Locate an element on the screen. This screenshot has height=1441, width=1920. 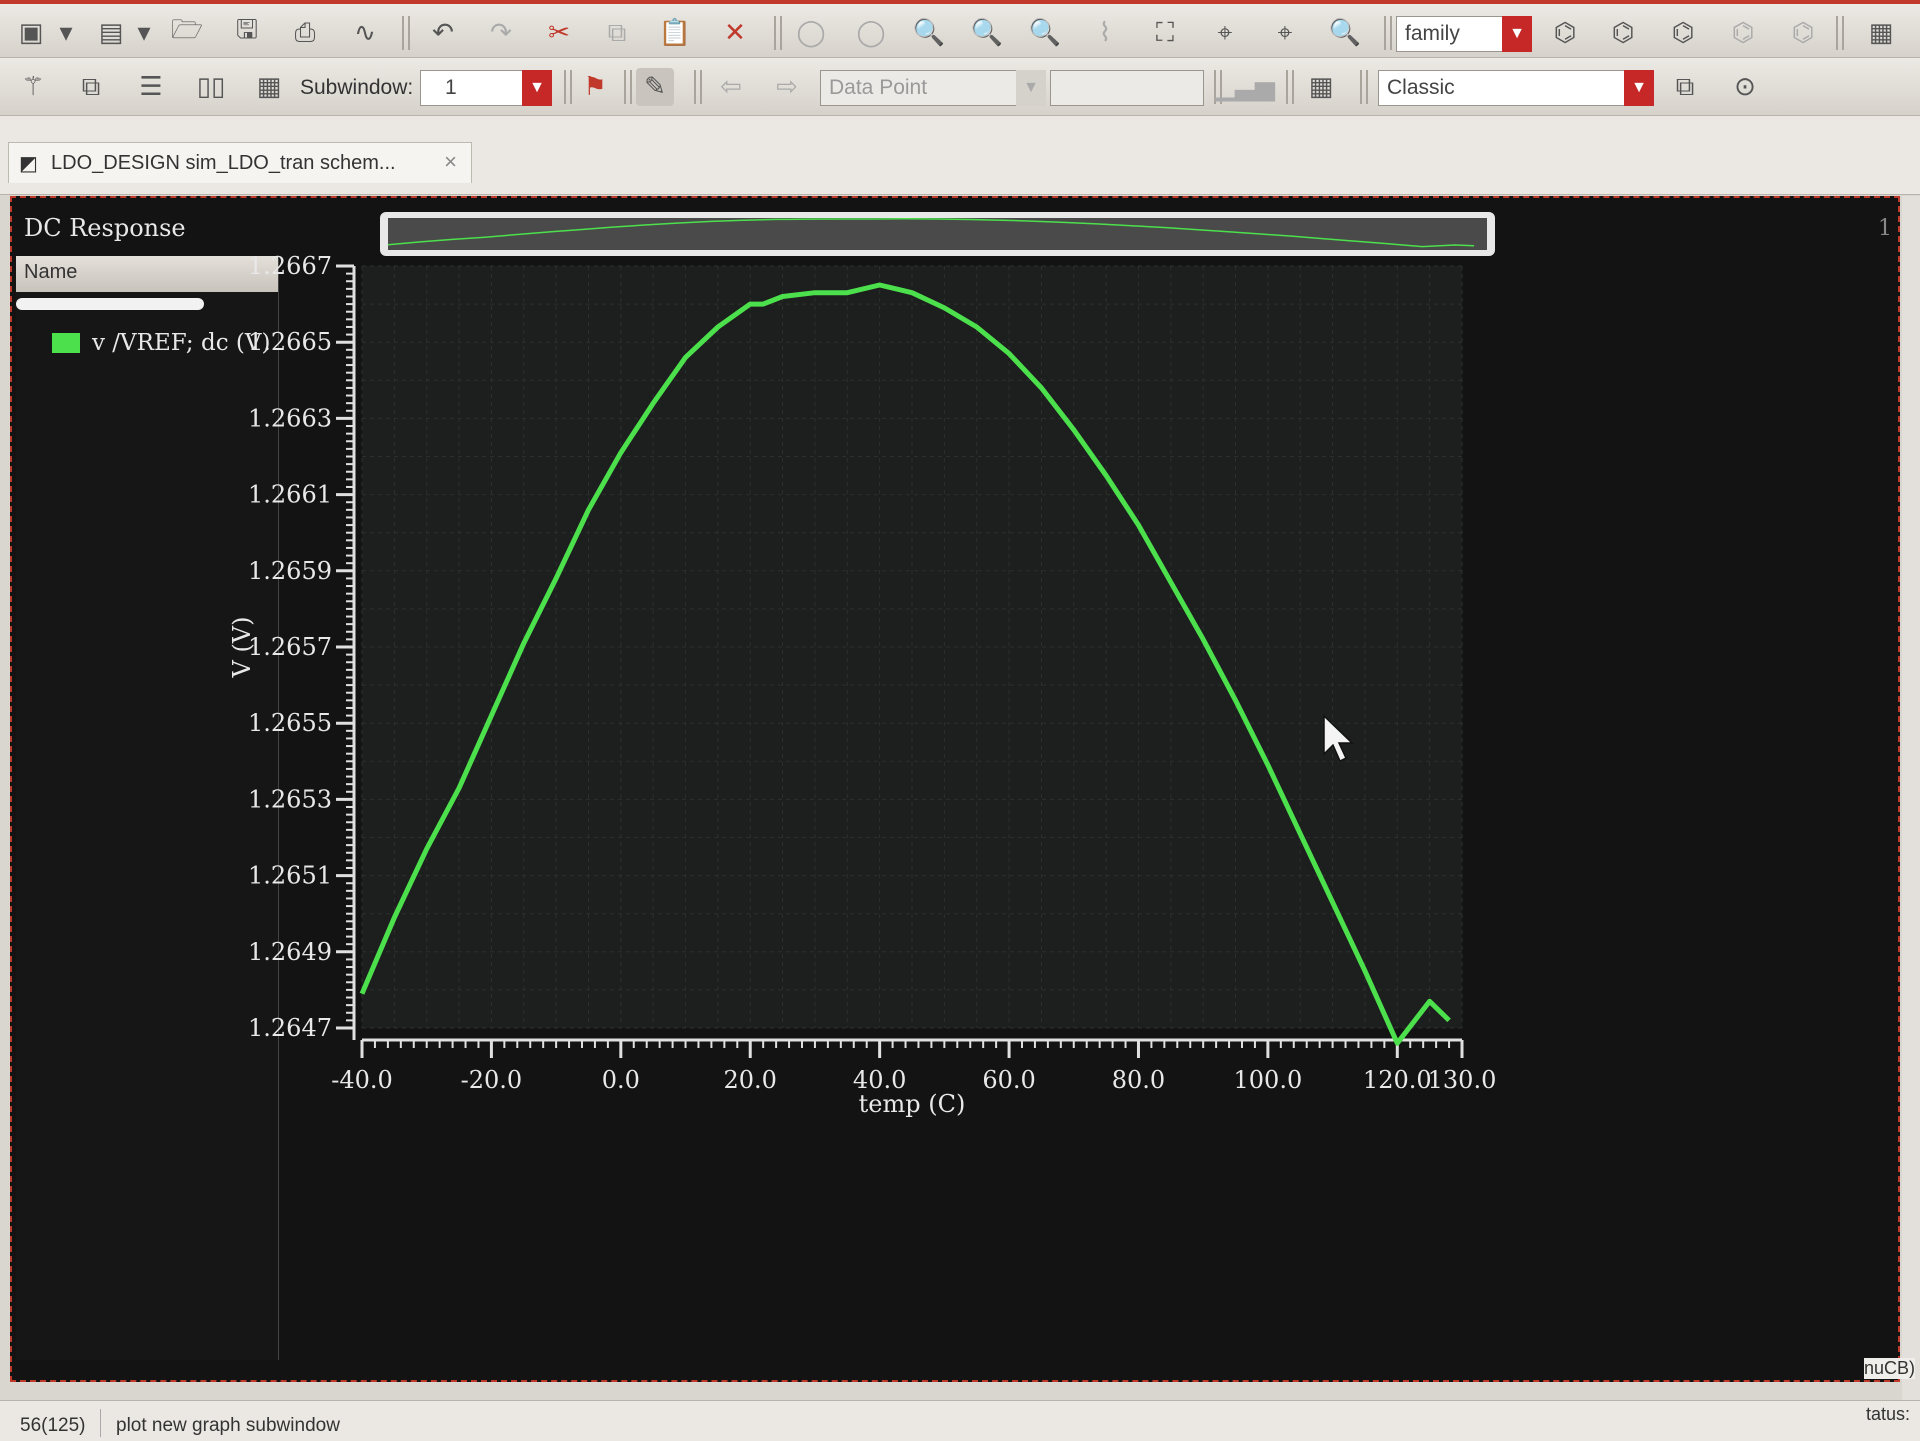
paste-icon: 📋 is located at coordinates (675, 33).